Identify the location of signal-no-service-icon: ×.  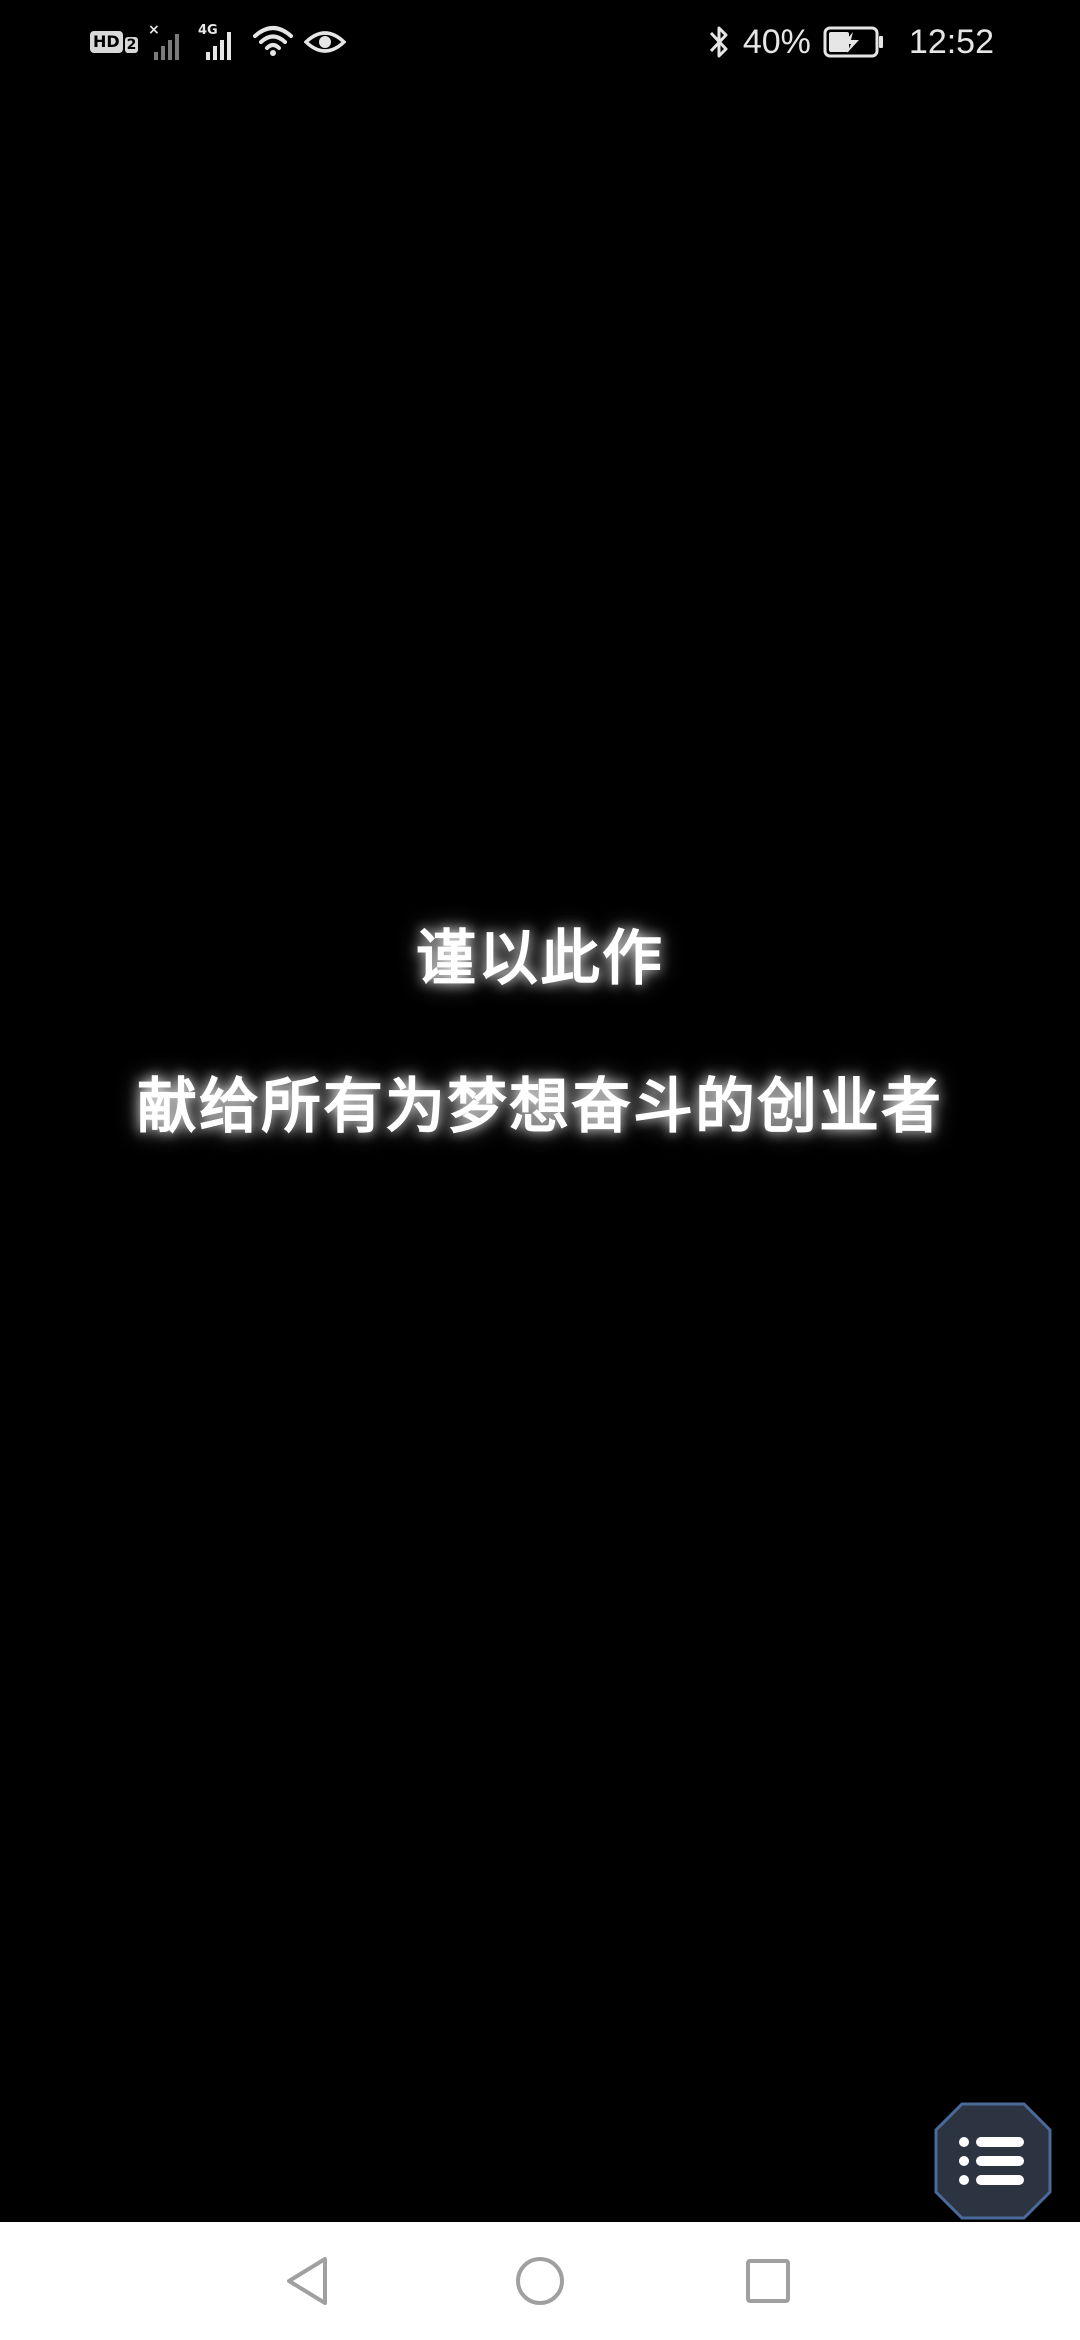
(168, 42).